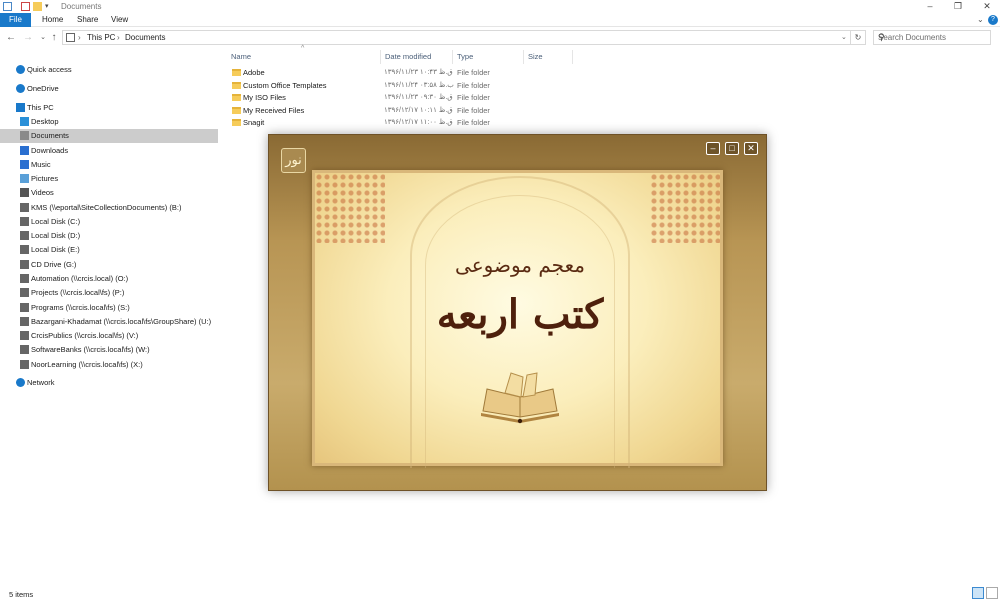 The width and height of the screenshot is (1000, 601). What do you see at coordinates (37, 6) in the screenshot?
I see `new-folder-icon` at bounding box center [37, 6].